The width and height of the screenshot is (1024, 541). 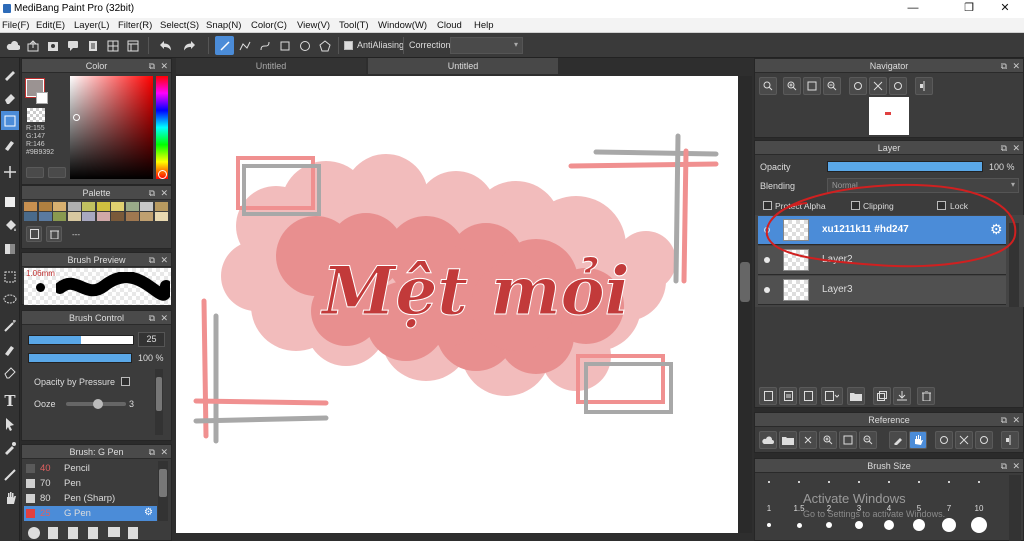 I want to click on hand-icon, so click(x=918, y=440).